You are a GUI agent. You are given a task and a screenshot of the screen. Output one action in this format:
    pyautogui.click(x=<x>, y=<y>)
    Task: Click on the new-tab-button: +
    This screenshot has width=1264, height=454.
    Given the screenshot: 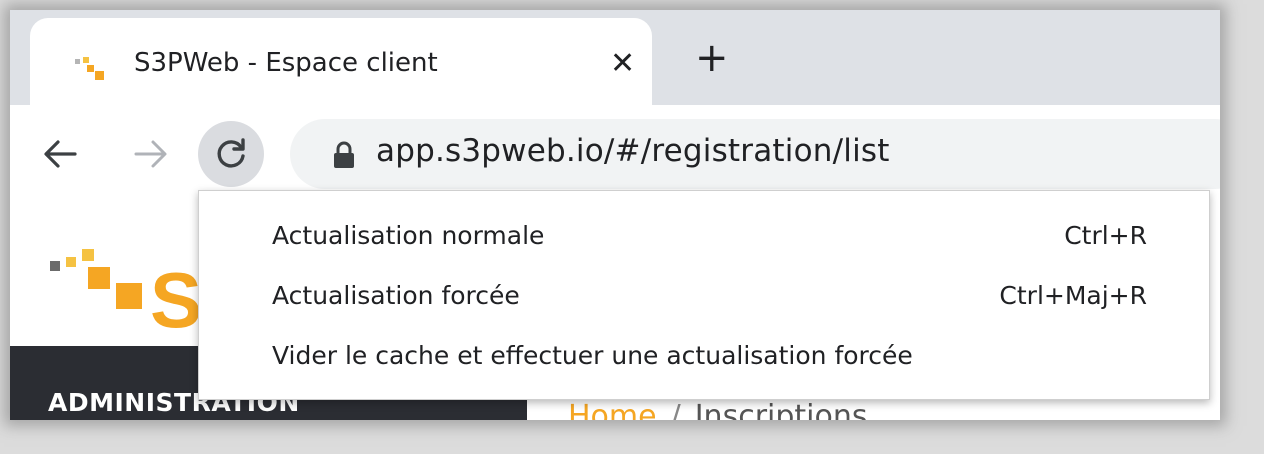 What is the action you would take?
    pyautogui.click(x=712, y=58)
    